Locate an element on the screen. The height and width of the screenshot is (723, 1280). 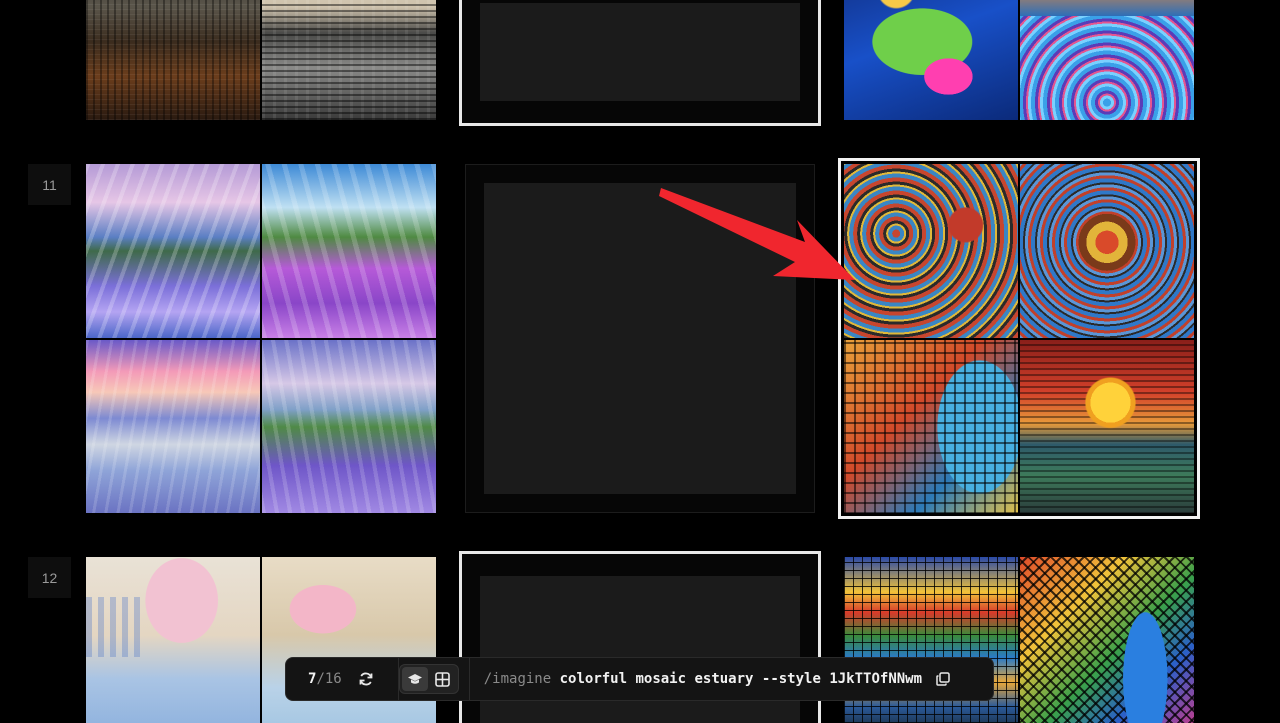
row-10-placeholder-card is located at coordinates (640, 63).